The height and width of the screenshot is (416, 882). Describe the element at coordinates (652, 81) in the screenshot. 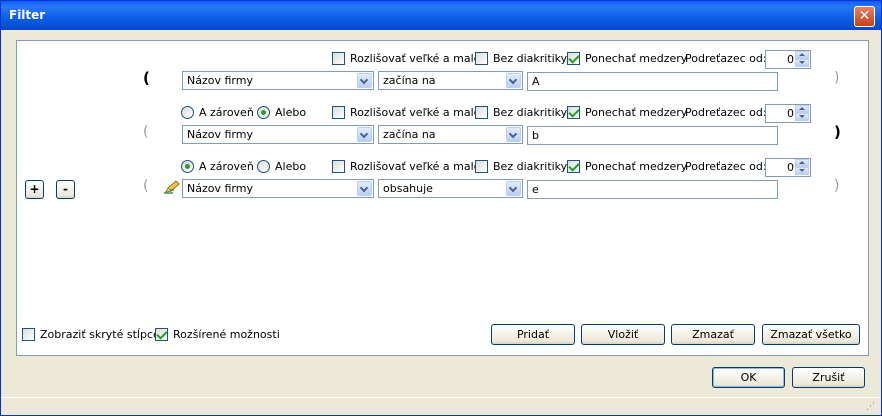

I see `row1-value-input: A` at that location.